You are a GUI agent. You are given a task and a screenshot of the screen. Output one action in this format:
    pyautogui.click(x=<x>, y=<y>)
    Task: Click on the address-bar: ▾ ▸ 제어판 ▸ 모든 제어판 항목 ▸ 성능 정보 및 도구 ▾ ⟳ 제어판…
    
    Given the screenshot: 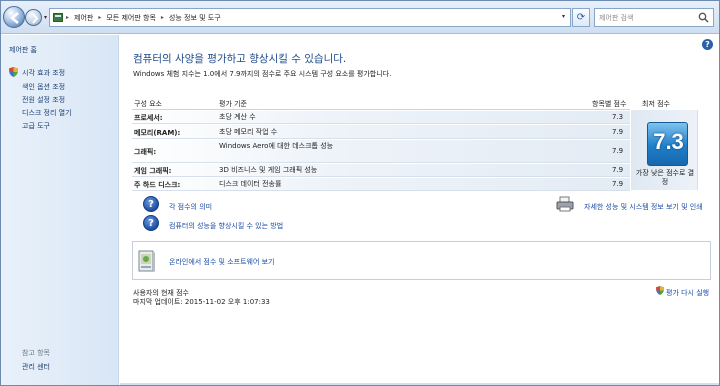 What is the action you would take?
    pyautogui.click(x=360, y=17)
    